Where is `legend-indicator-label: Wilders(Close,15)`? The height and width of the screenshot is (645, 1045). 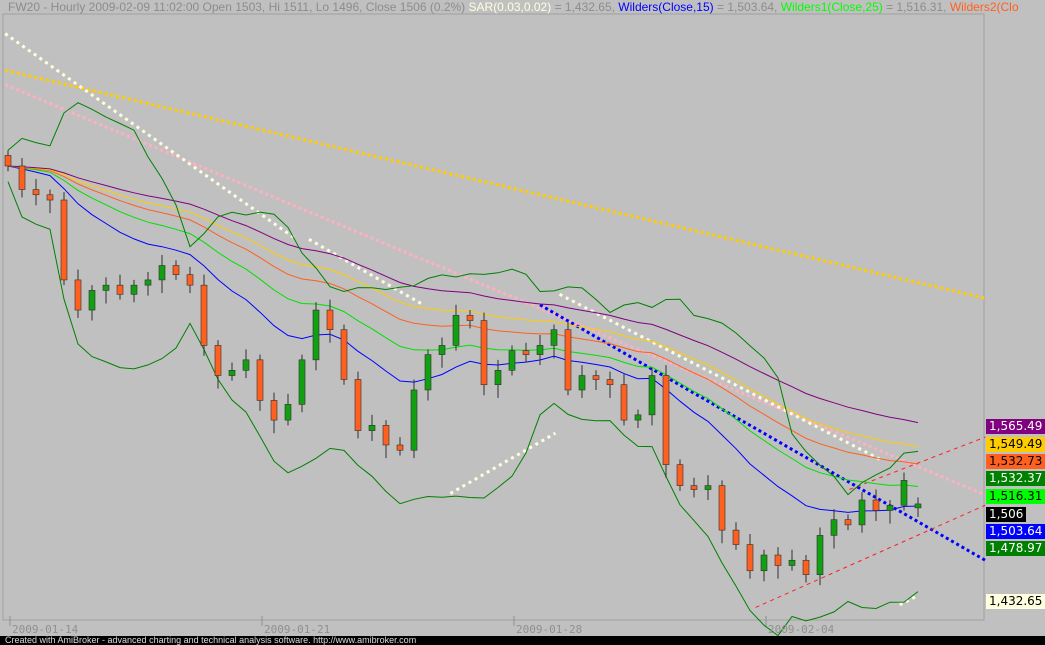 legend-indicator-label: Wilders(Close,15) is located at coordinates (666, 7).